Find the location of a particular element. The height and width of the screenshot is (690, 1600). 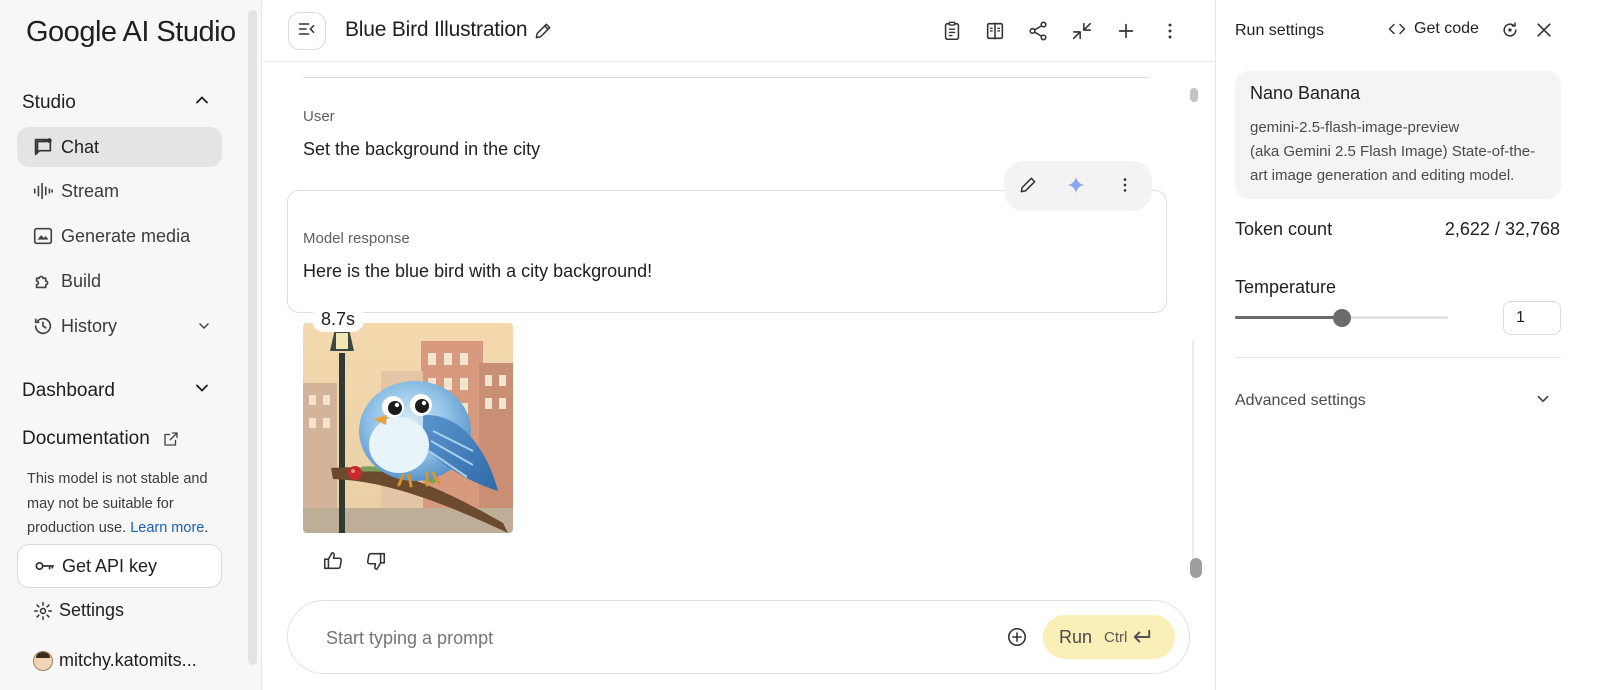

temperature-slider is located at coordinates (1341, 318).